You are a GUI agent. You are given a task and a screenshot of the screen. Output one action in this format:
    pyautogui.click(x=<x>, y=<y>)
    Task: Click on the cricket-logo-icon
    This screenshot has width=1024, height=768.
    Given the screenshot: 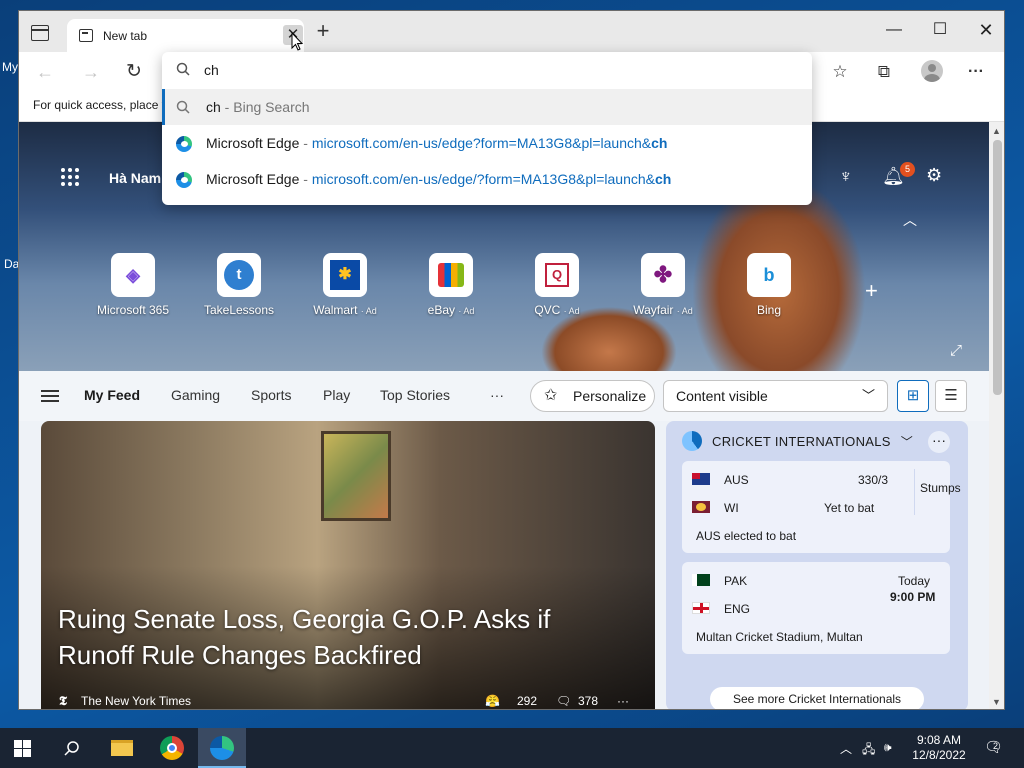 What is the action you would take?
    pyautogui.click(x=692, y=441)
    